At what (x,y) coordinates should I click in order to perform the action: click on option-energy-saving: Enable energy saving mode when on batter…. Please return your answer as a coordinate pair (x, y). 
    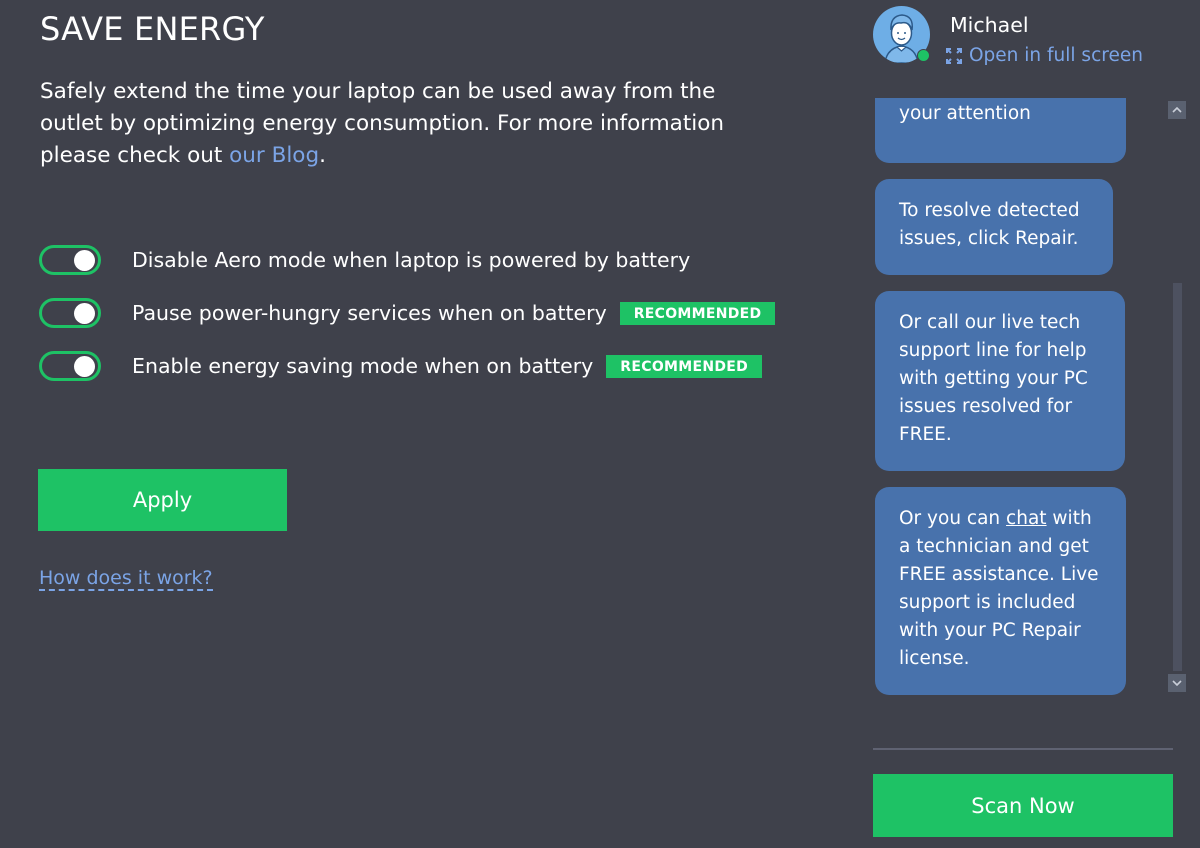
    Looking at the image, I should click on (407, 366).